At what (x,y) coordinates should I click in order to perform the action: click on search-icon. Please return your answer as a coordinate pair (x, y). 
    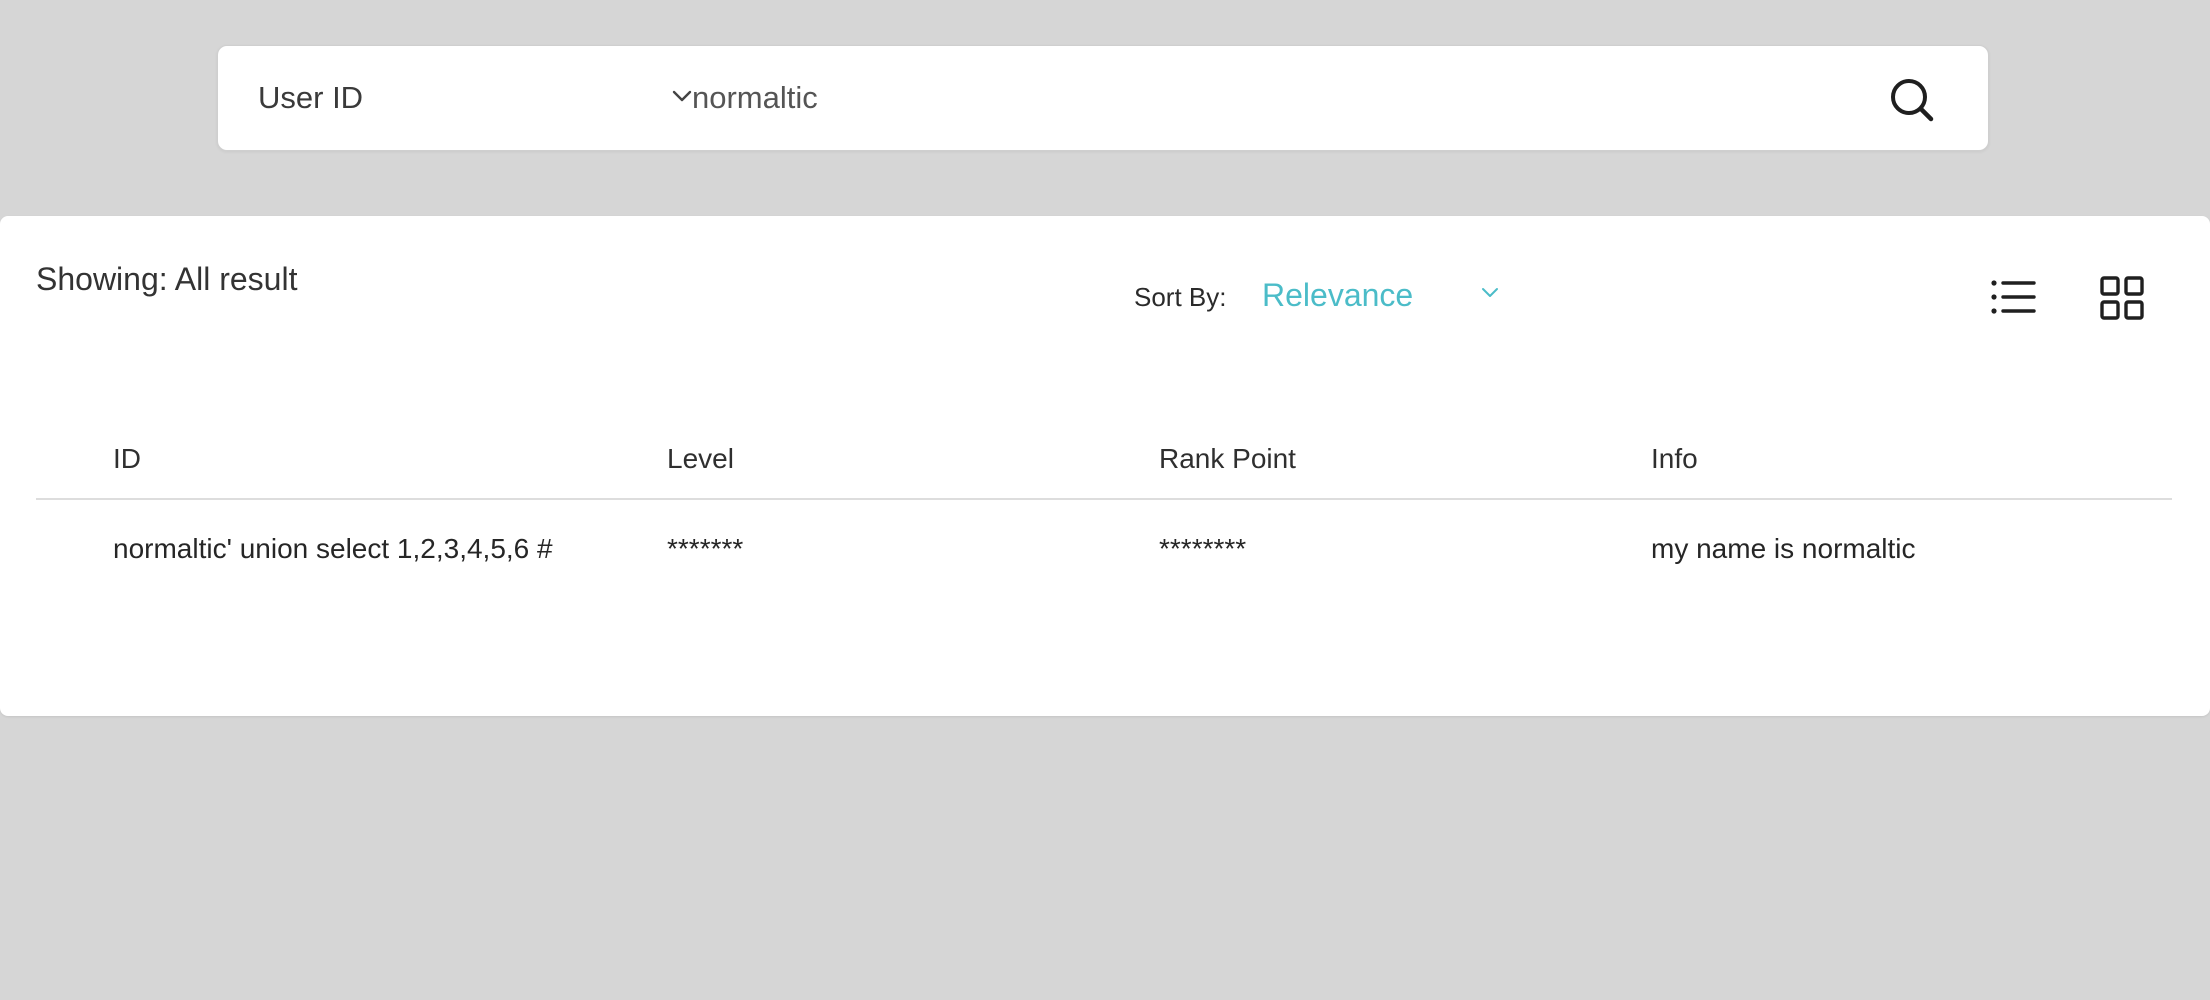
    Looking at the image, I should click on (1912, 100).